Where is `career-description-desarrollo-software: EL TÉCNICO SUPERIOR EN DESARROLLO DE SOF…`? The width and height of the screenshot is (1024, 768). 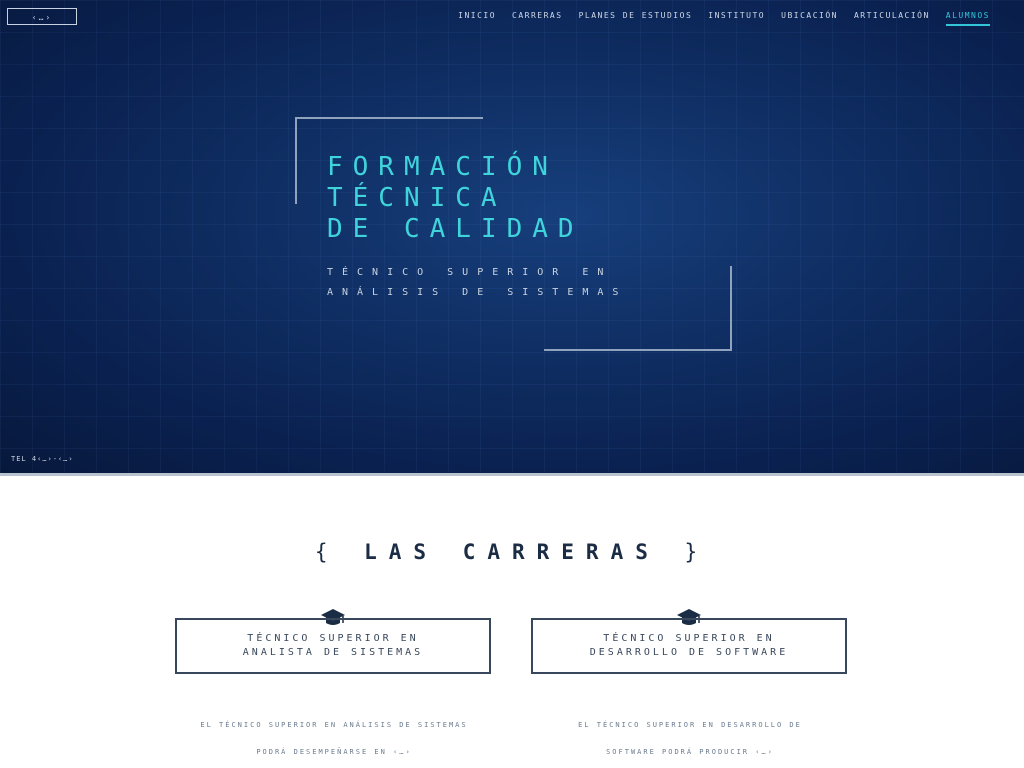 career-description-desarrollo-software: EL TÉCNICO SUPERIOR EN DESARROLLO DE SOF… is located at coordinates (690, 738).